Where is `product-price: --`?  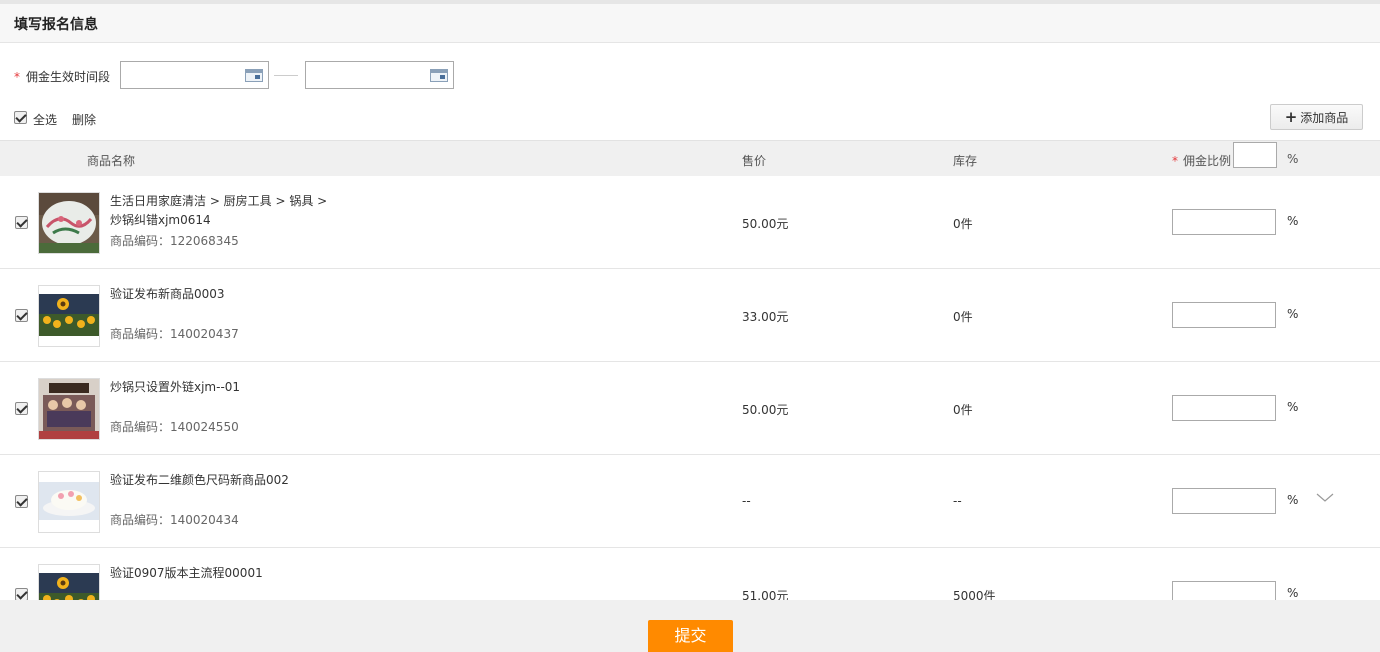 product-price: -- is located at coordinates (746, 501).